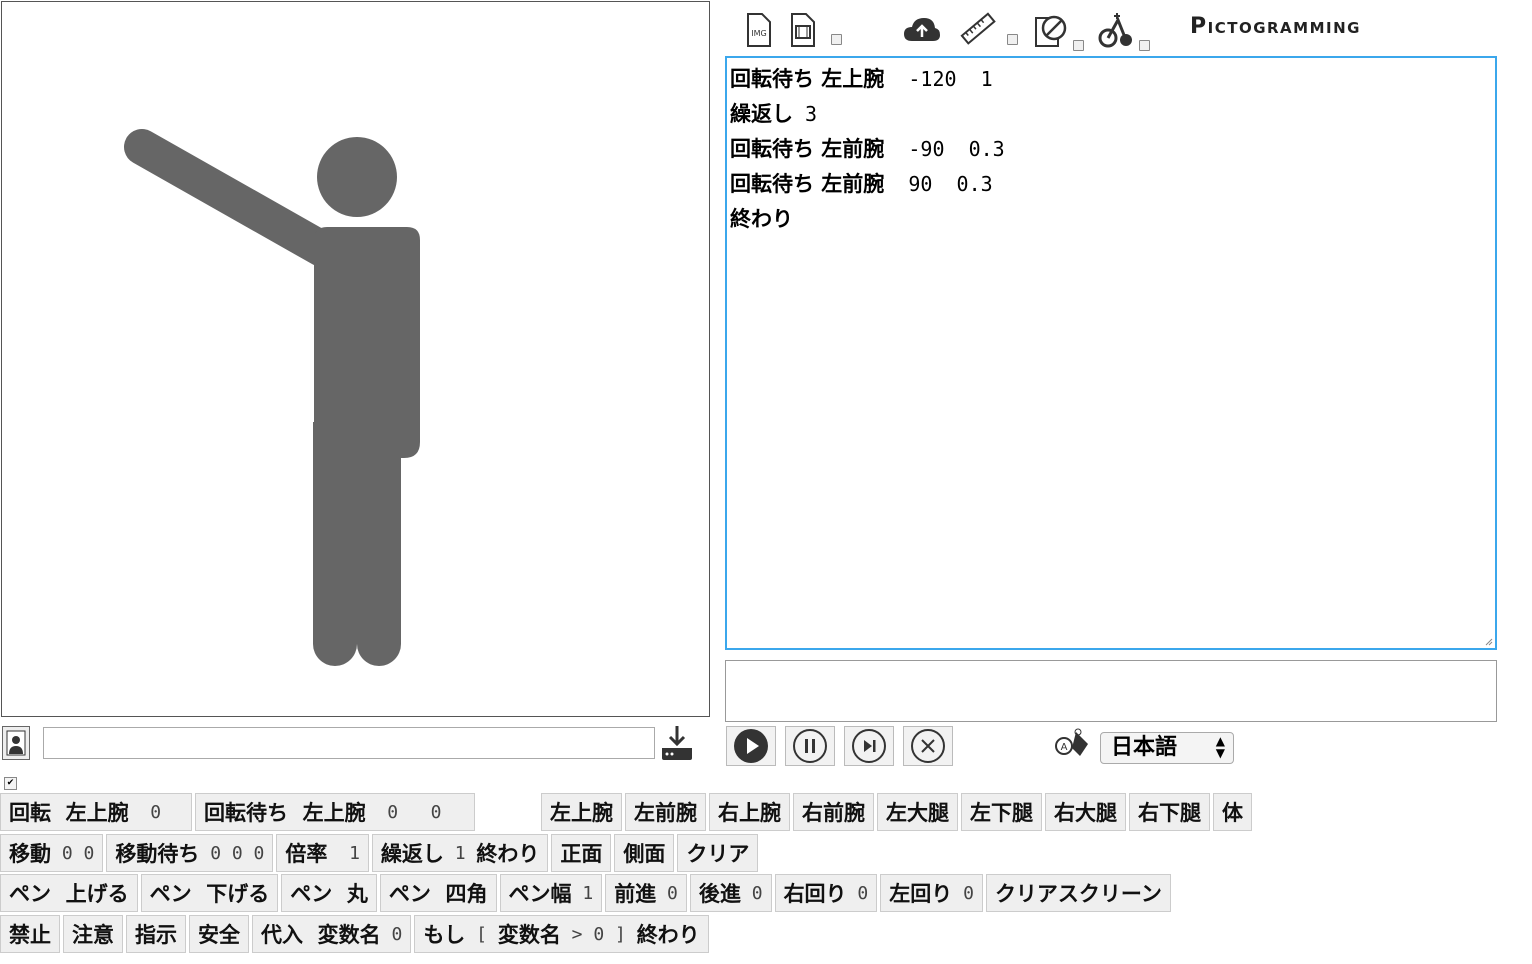  Describe the element at coordinates (1078, 45) in the screenshot. I see `no-edit-checkbox` at that location.